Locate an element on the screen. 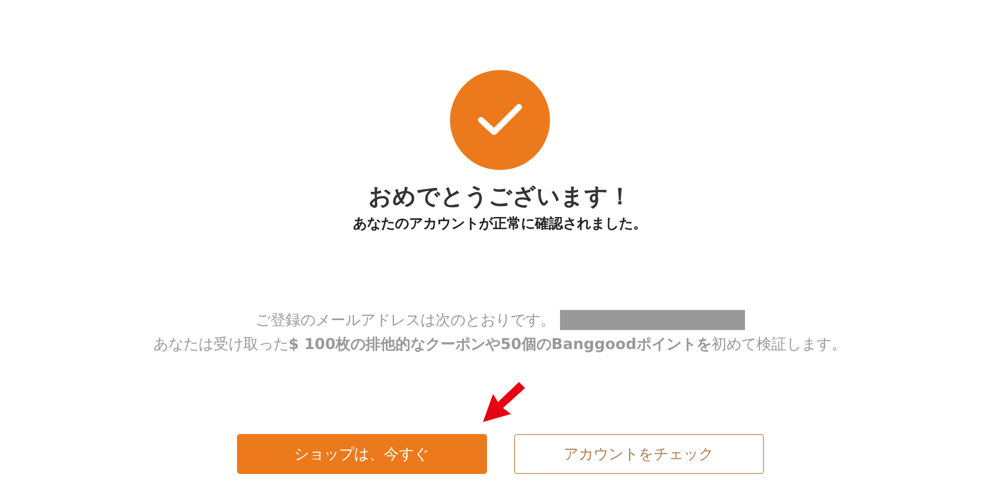 The width and height of the screenshot is (1000, 500). arrow-icon is located at coordinates (503, 403).